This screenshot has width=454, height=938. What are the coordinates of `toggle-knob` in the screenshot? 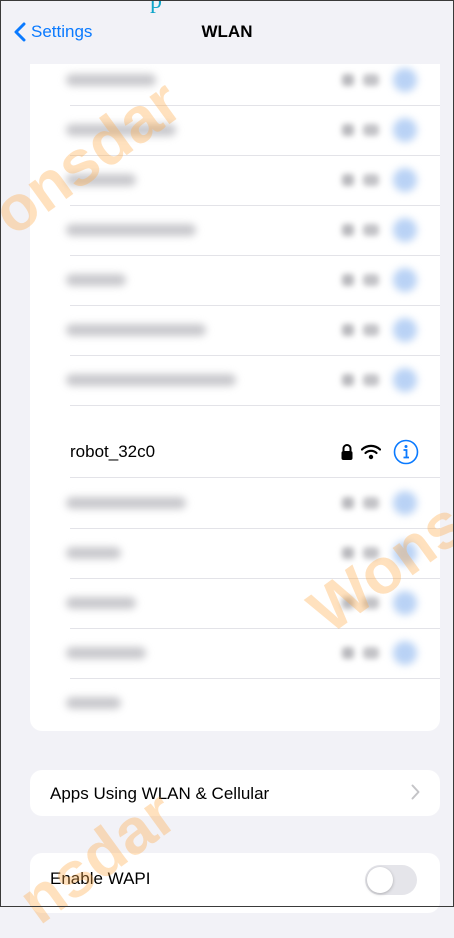 It's located at (380, 880).